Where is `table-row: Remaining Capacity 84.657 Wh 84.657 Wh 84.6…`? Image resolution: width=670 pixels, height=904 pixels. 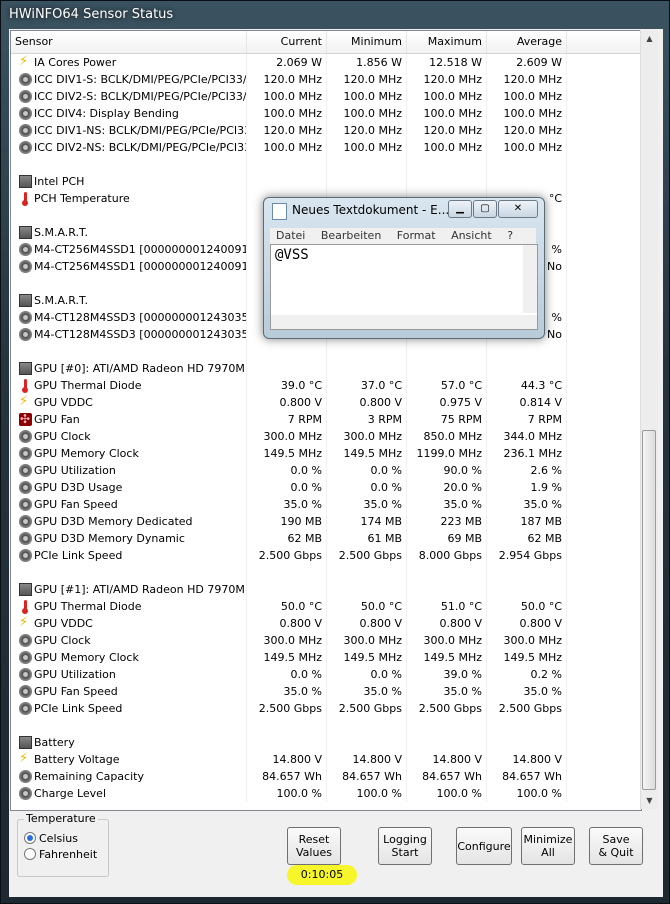
table-row: Remaining Capacity 84.657 Wh 84.657 Wh 84.6… is located at coordinates (326, 776).